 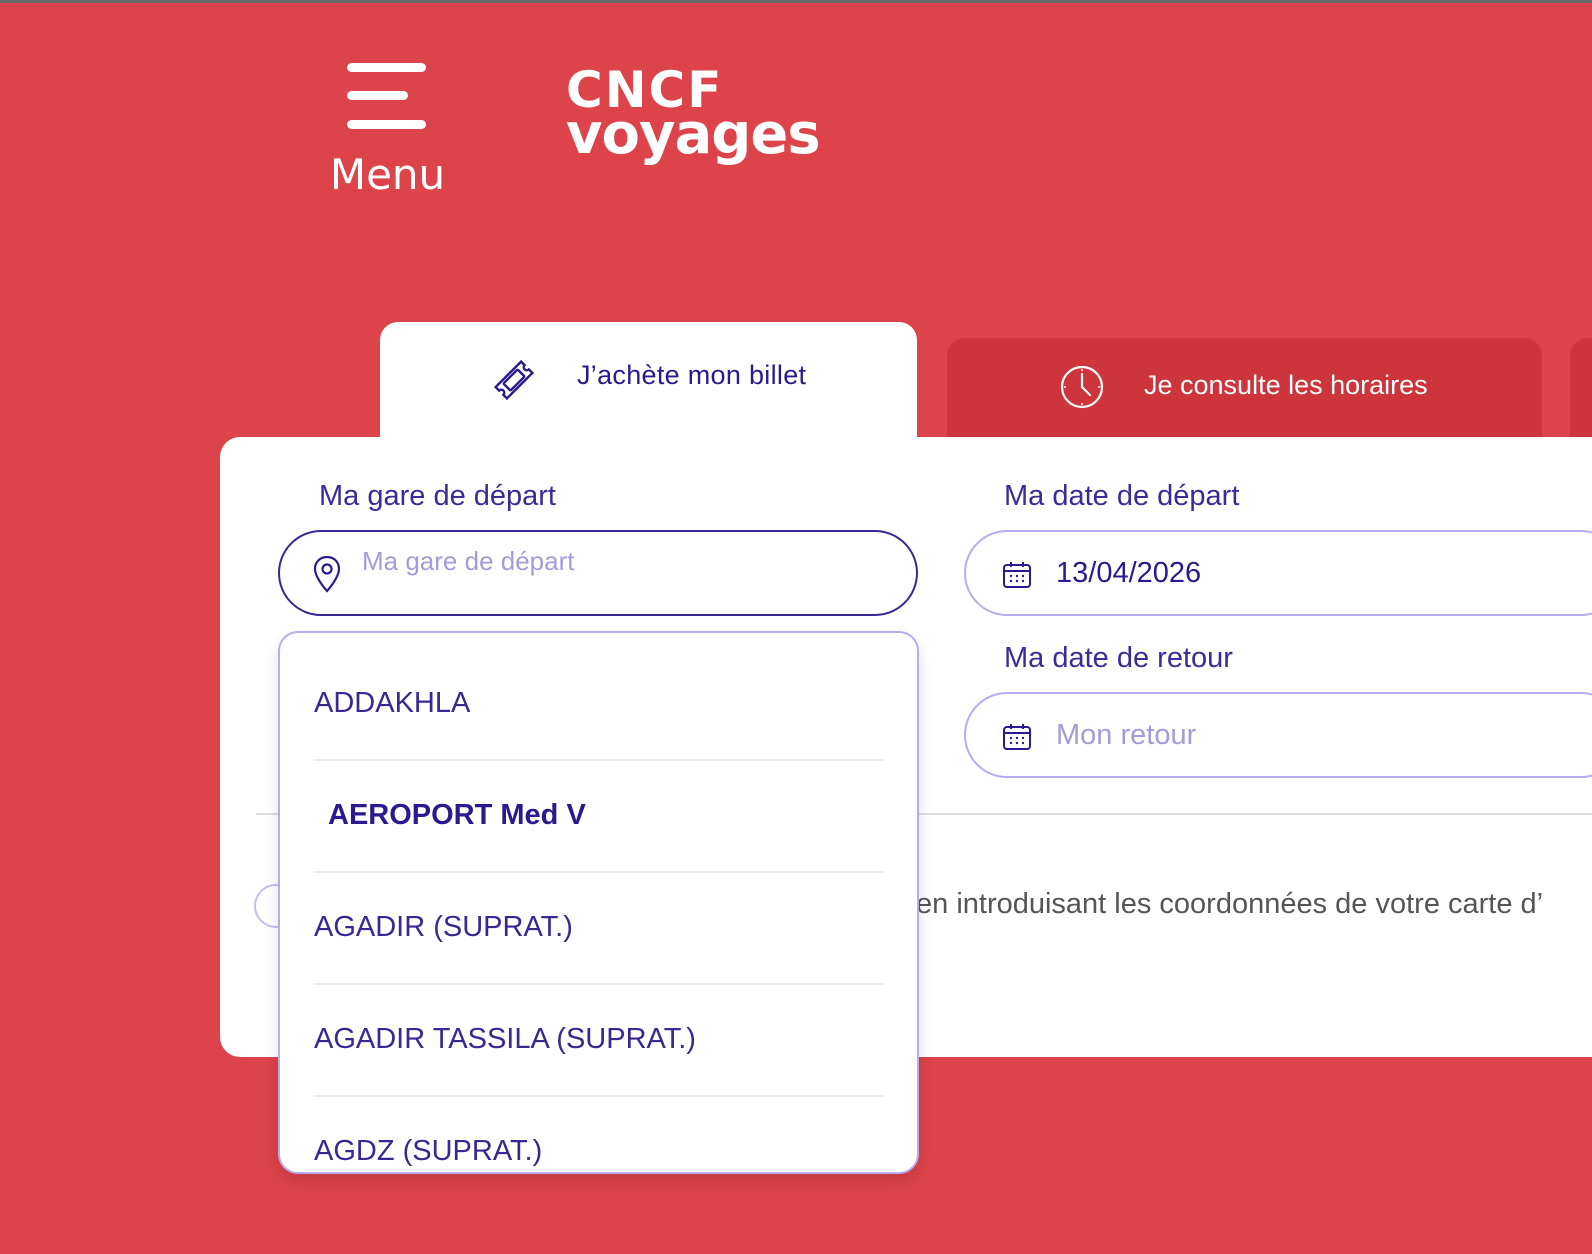 What do you see at coordinates (327, 576) in the screenshot?
I see `location-pin-icon` at bounding box center [327, 576].